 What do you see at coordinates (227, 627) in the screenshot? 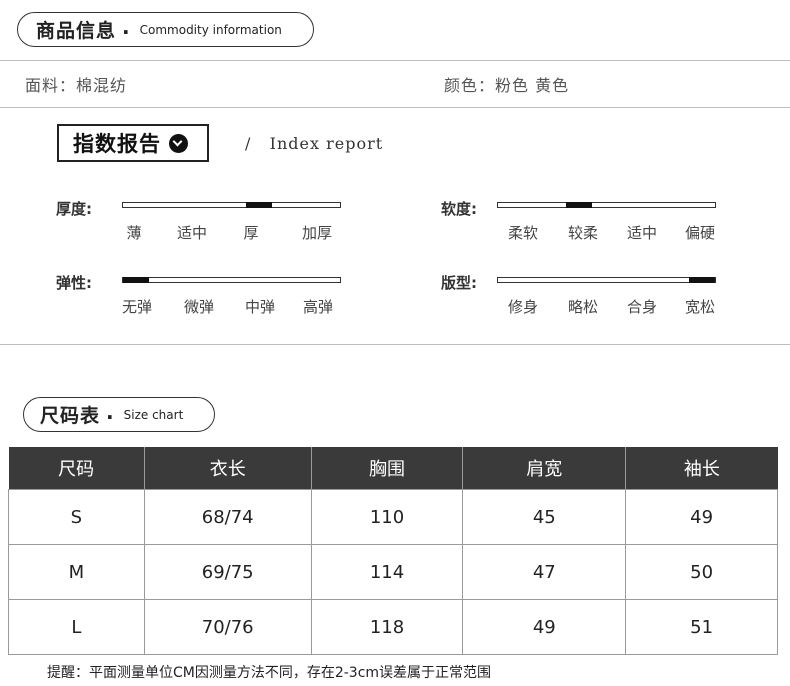
I see `table-cell: 70/76` at bounding box center [227, 627].